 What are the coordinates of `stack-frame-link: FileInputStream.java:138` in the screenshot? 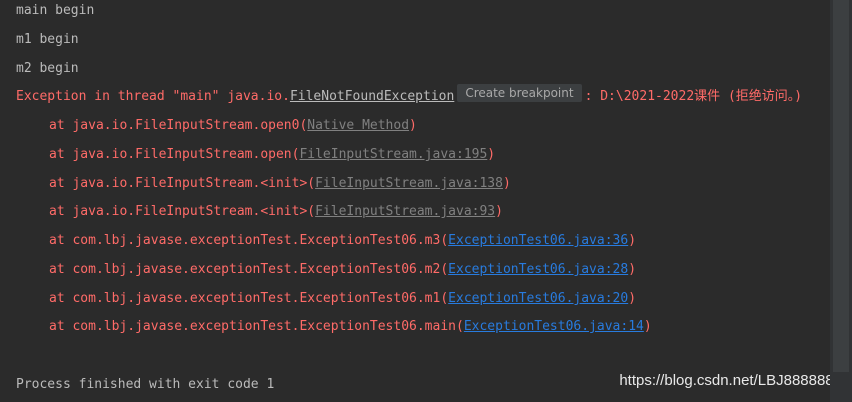 It's located at (409, 183).